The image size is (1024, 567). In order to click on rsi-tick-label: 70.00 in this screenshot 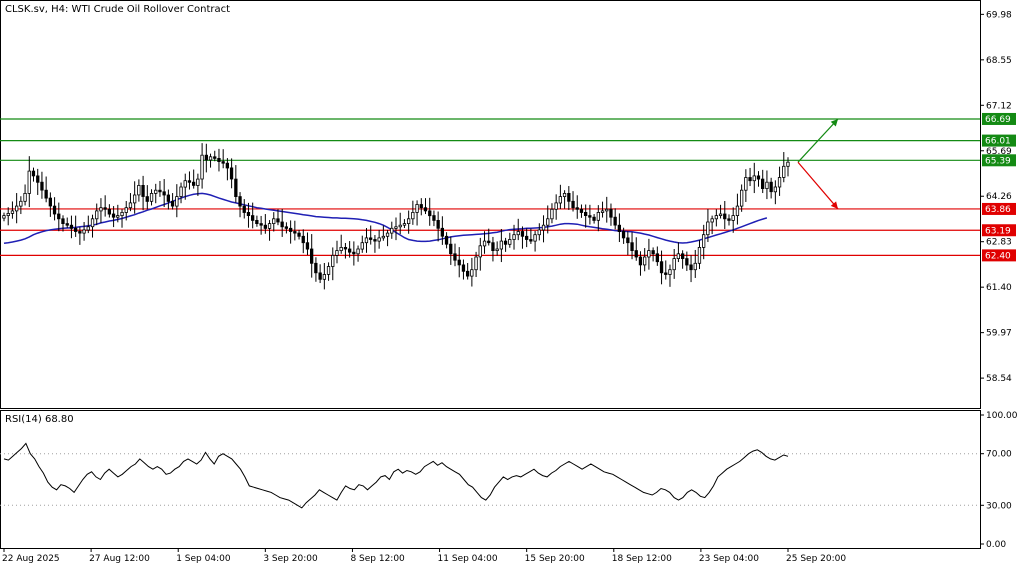, I will do `click(999, 455)`.